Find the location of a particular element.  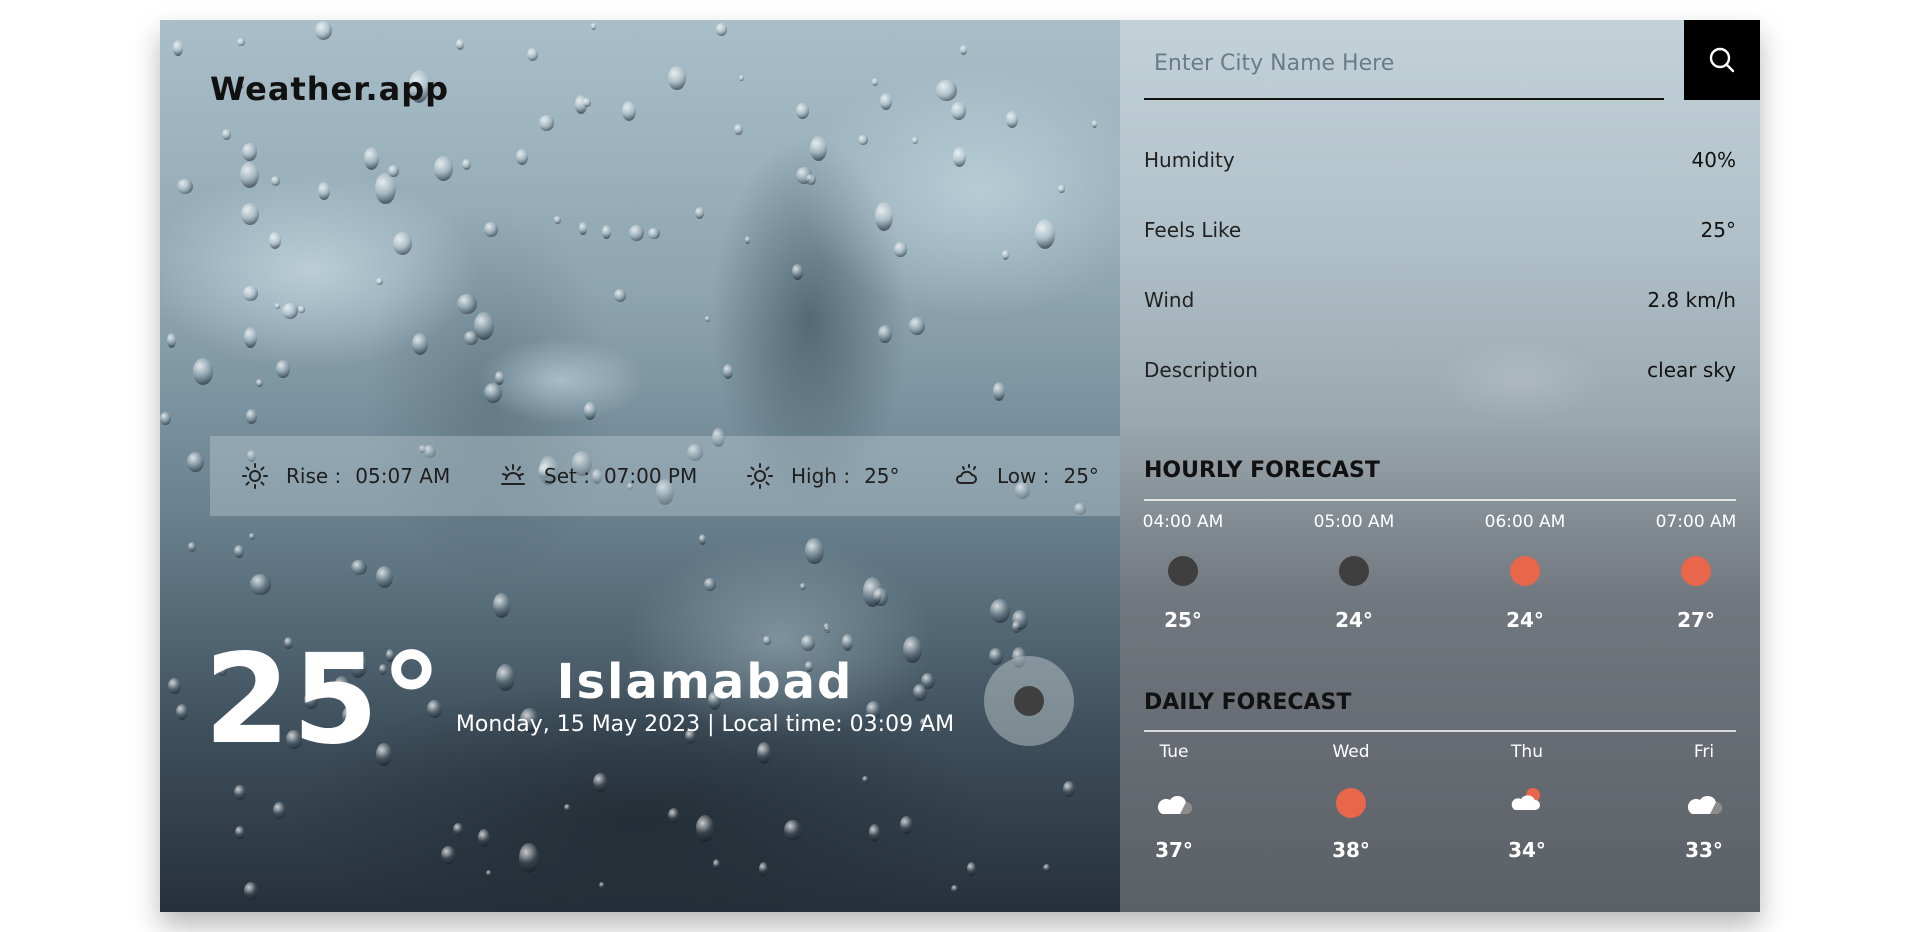

sunrise-value: 05:07 AM is located at coordinates (403, 476).